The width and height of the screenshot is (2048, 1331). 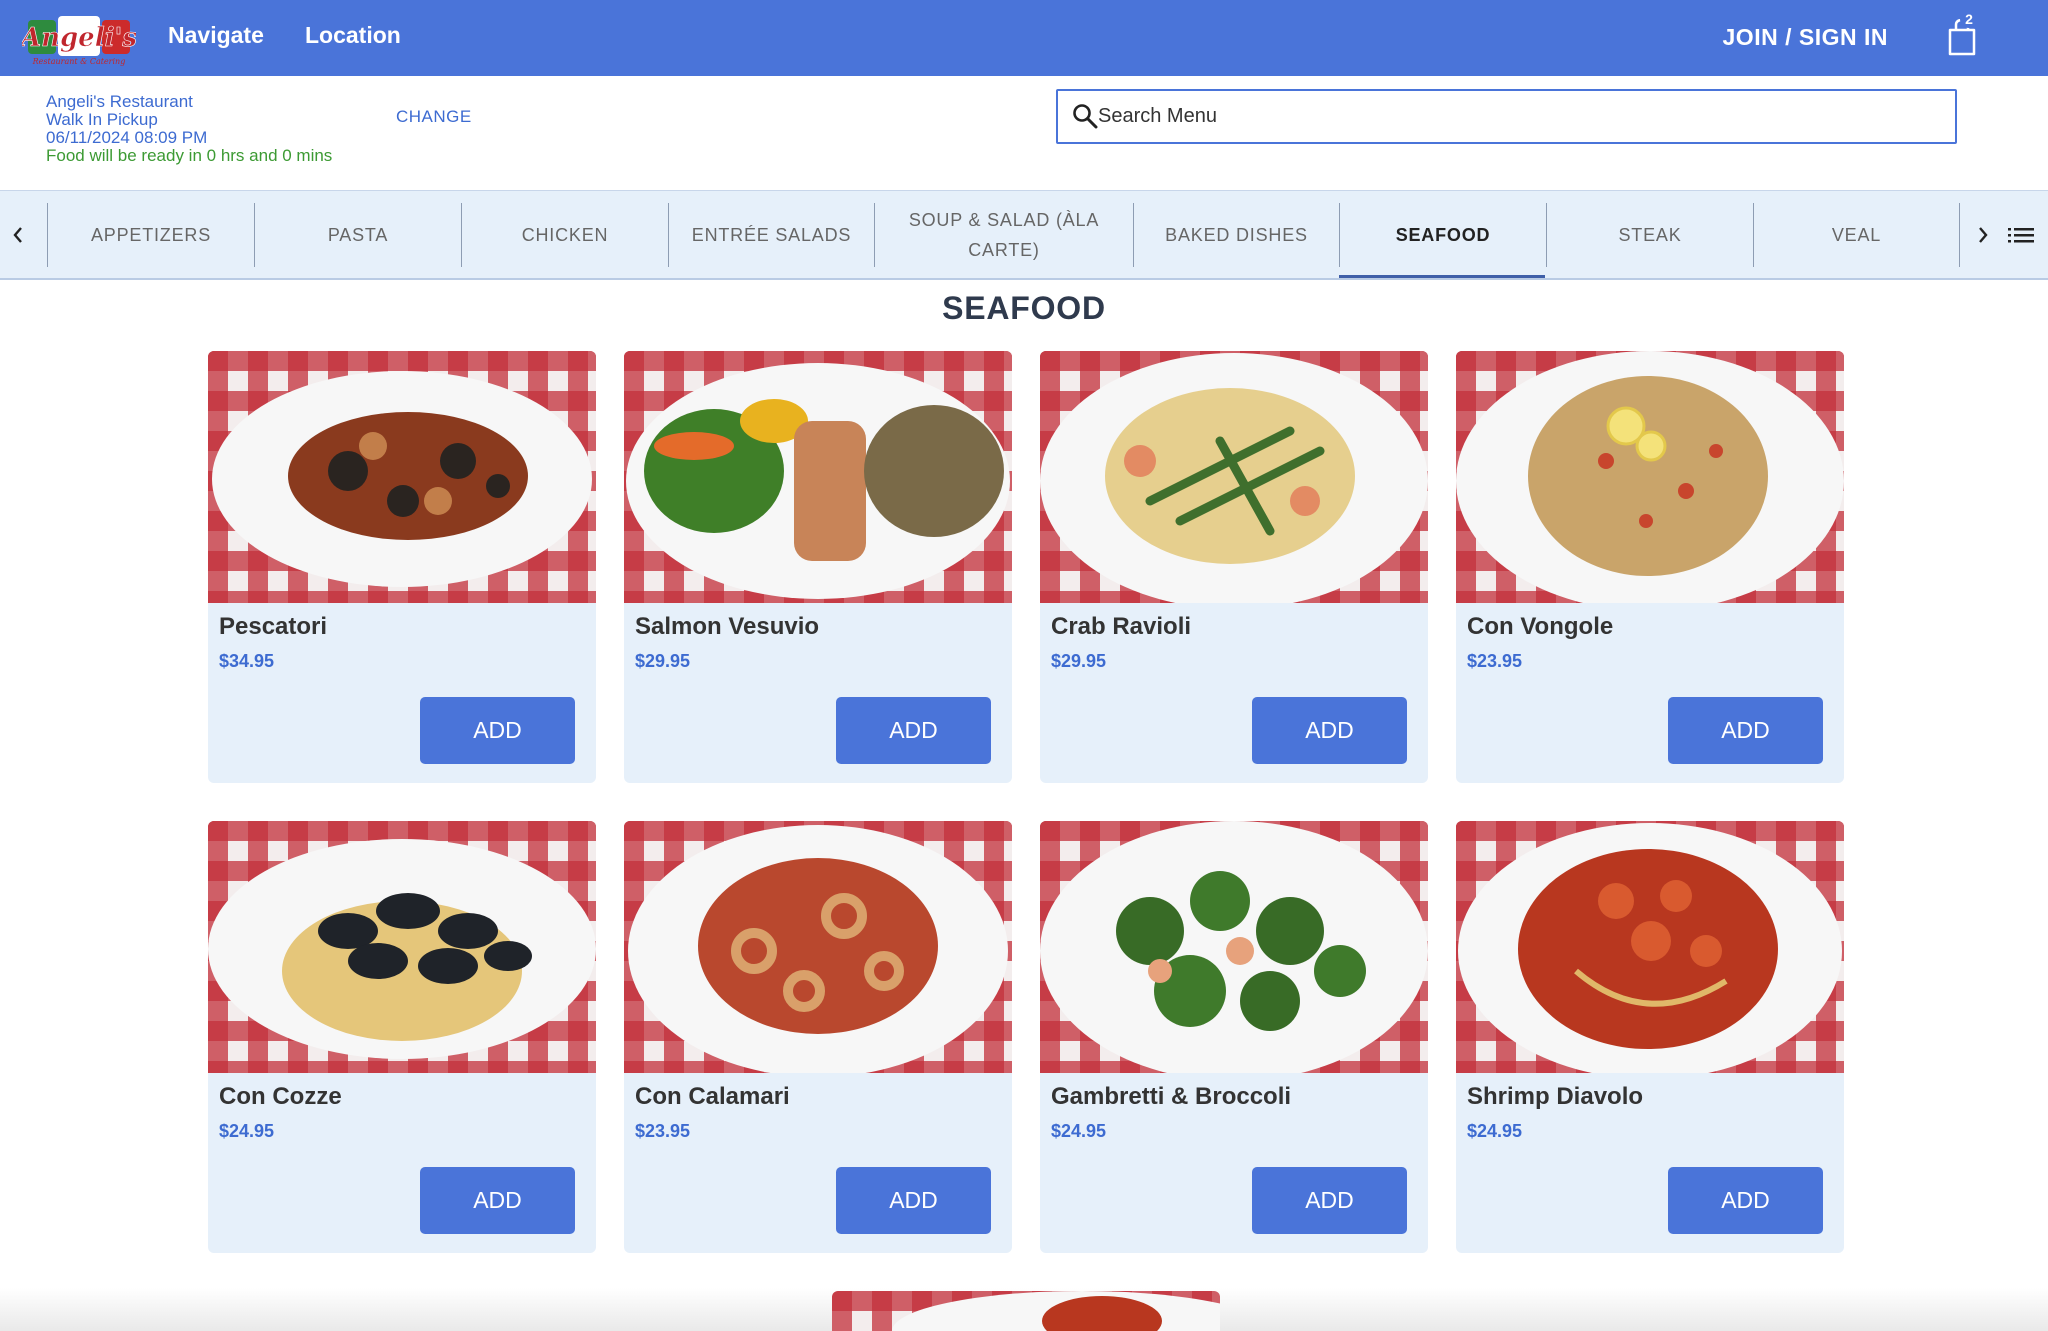 I want to click on svg-text: Angeli's, so click(x=79, y=38).